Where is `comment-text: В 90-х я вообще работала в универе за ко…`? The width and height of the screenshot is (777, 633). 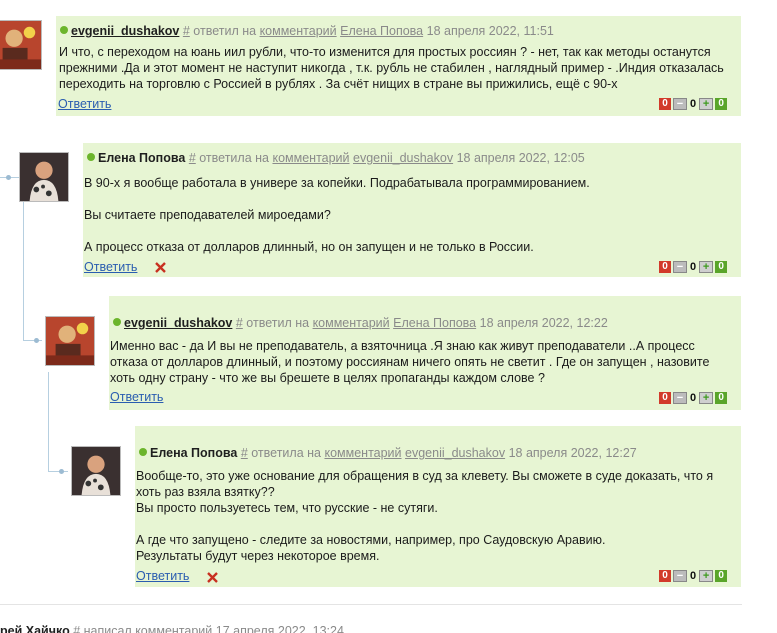
comment-text: В 90-х я вообще работала в универе за ко… is located at coordinates (337, 183).